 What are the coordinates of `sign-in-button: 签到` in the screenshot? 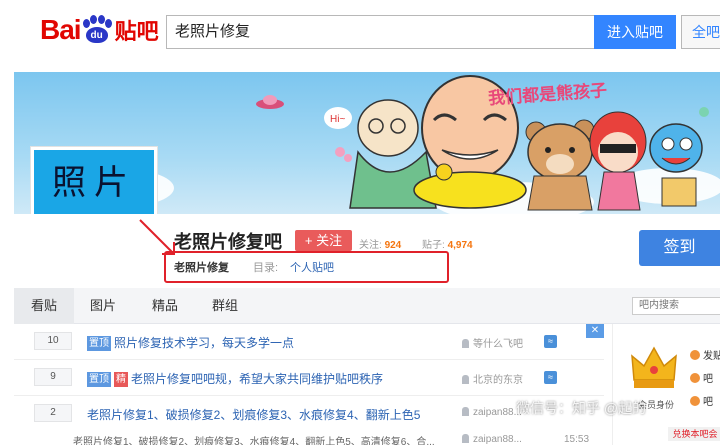 It's located at (679, 248).